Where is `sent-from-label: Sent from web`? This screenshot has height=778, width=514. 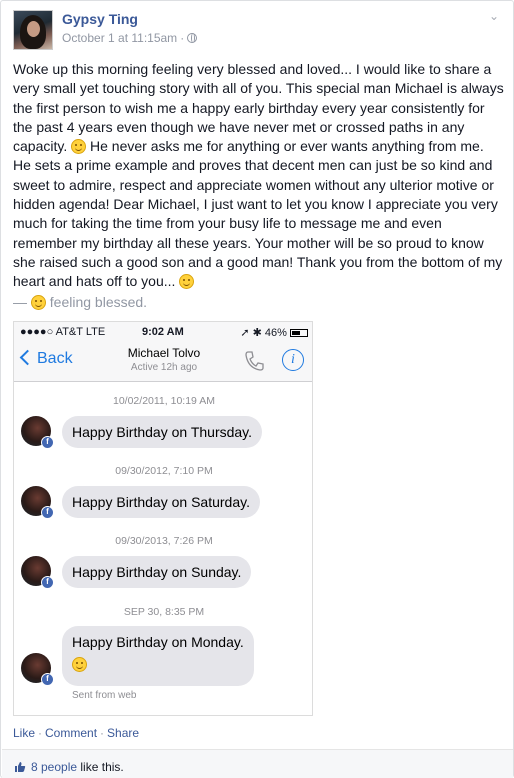
sent-from-label: Sent from web is located at coordinates (104, 695).